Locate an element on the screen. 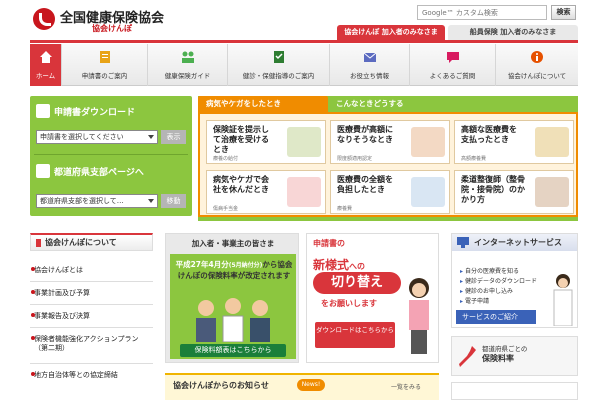  service-link-e-application: 電子申請 is located at coordinates (474, 300).